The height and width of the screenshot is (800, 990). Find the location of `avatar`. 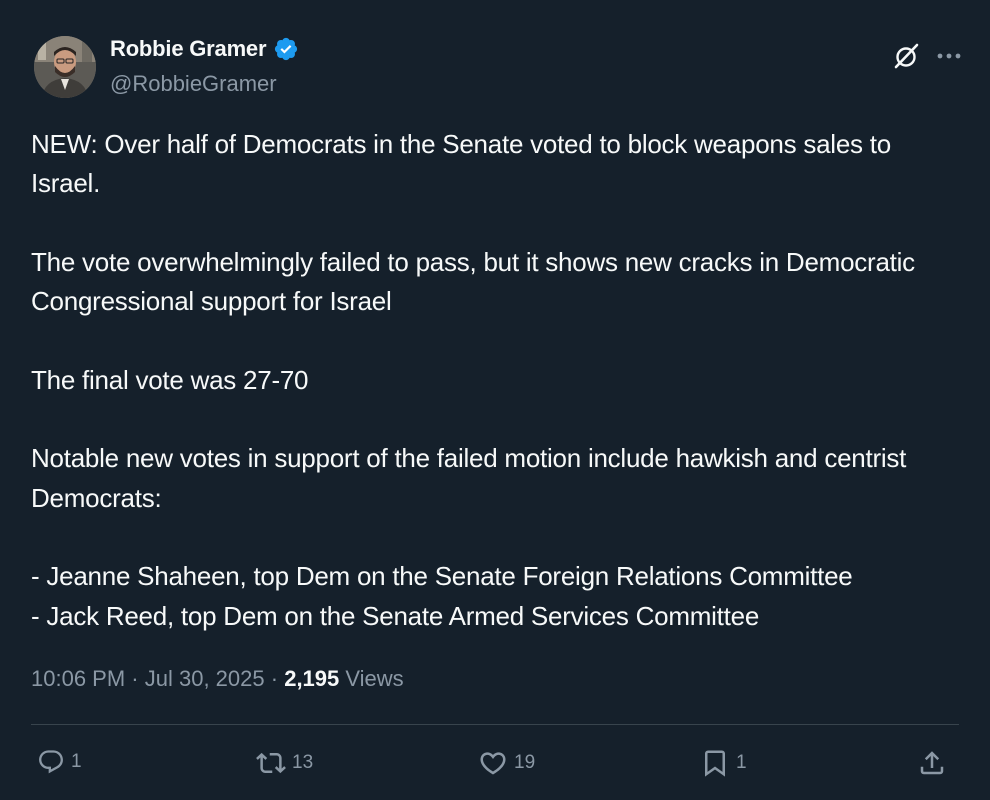

avatar is located at coordinates (65, 67).